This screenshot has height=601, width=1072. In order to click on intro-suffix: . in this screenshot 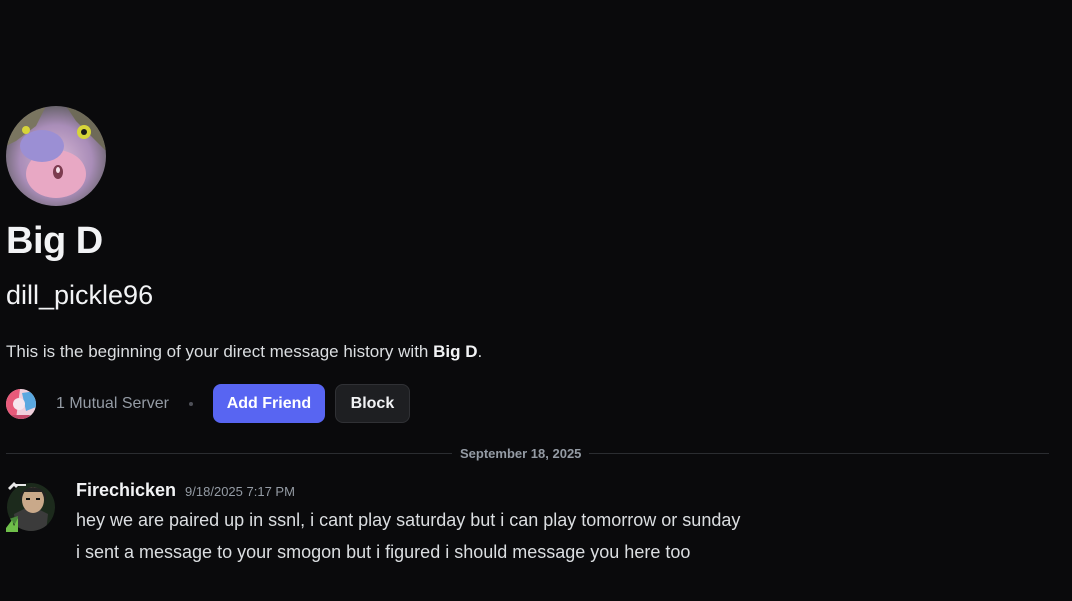, I will do `click(480, 351)`.